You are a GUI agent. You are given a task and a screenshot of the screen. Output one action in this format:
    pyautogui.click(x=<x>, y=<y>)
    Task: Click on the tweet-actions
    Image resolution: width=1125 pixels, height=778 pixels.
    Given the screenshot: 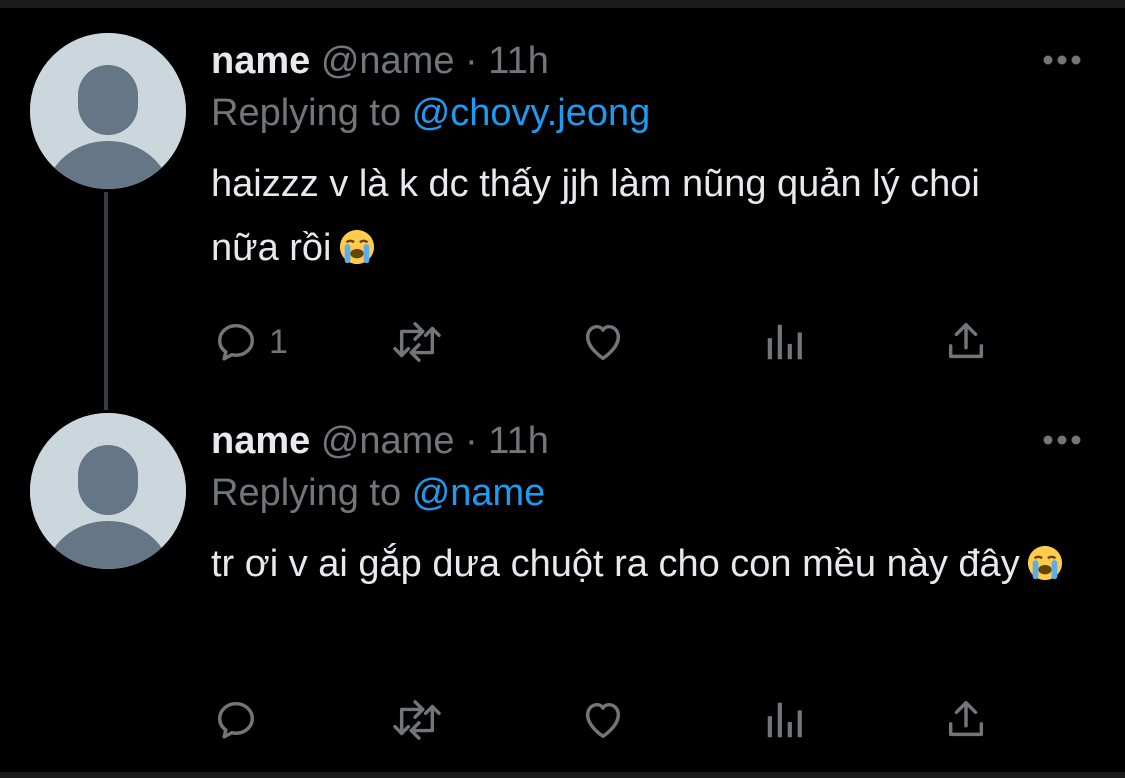 What is the action you would take?
    pyautogui.click(x=611, y=720)
    